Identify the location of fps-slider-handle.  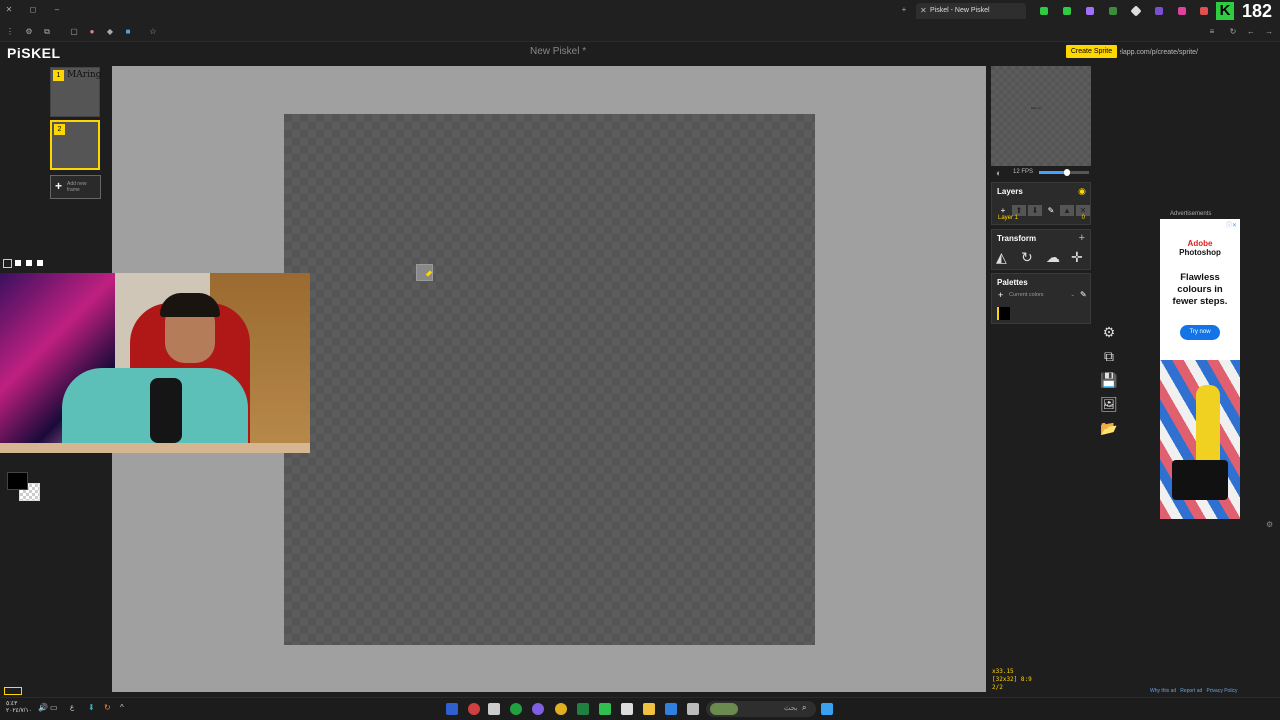
(1066, 172).